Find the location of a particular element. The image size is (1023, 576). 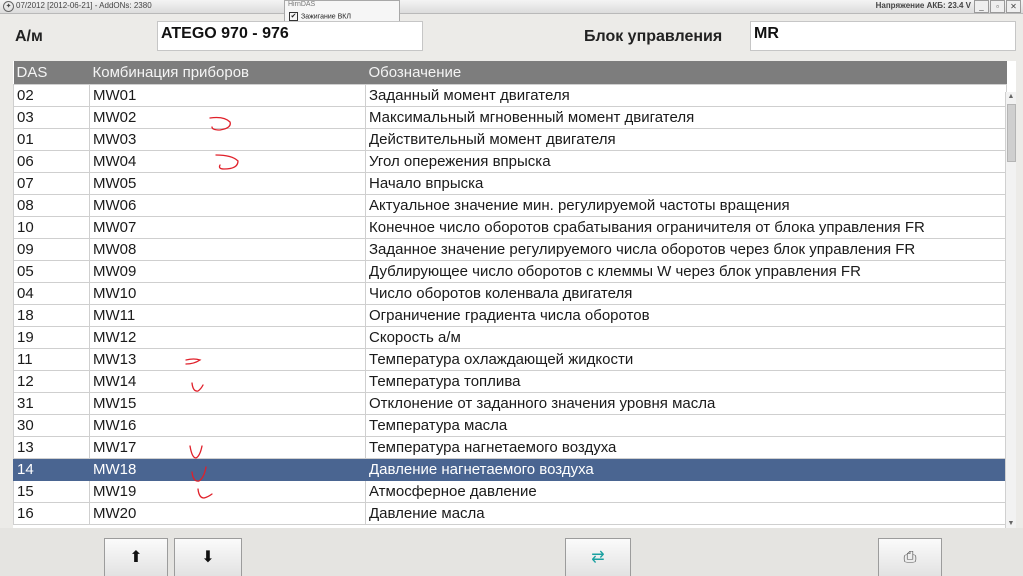

printer-icon: ⎙ is located at coordinates (910, 557).